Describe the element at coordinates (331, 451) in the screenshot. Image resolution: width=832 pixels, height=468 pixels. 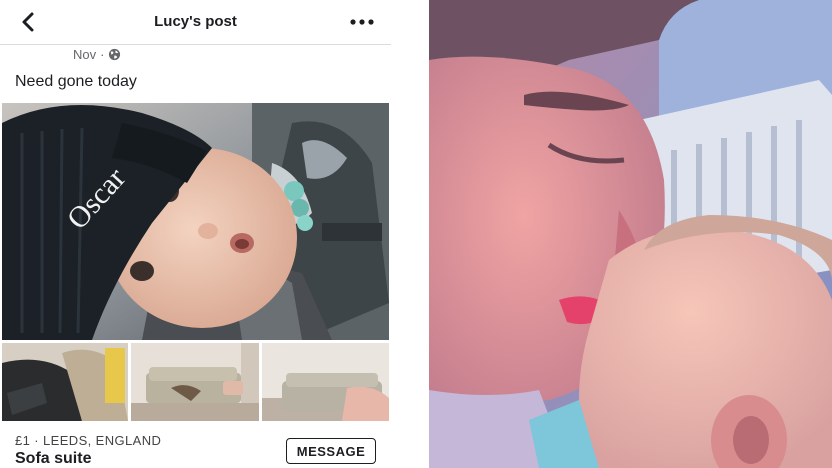
I see `message-button: MESSAGE` at that location.